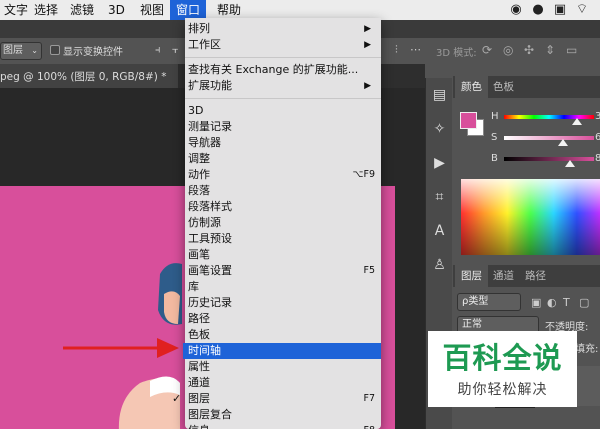 The image size is (600, 429). I want to click on menu-item-paragraph-styles: 段落样式, so click(283, 207).